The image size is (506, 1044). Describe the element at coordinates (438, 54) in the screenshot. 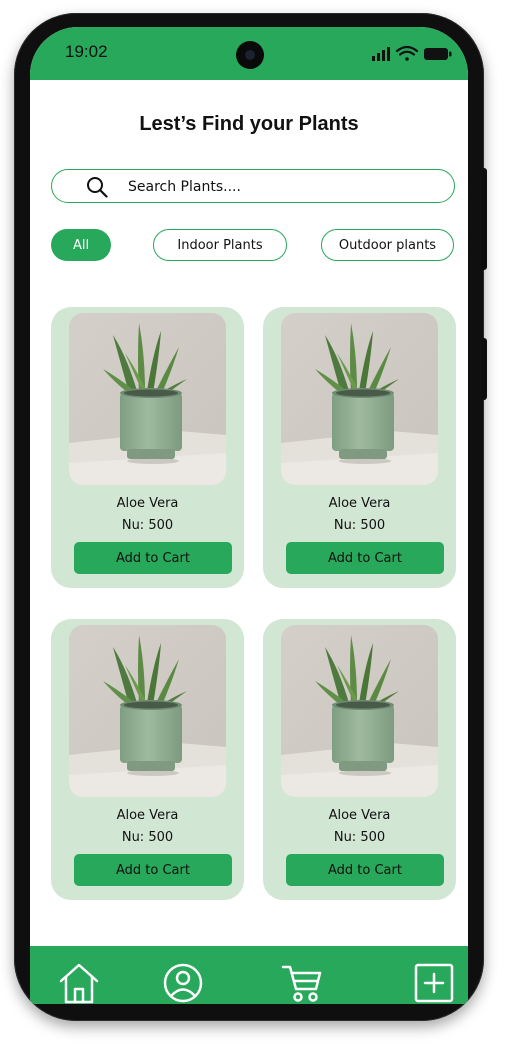

I see `battery-icon` at that location.